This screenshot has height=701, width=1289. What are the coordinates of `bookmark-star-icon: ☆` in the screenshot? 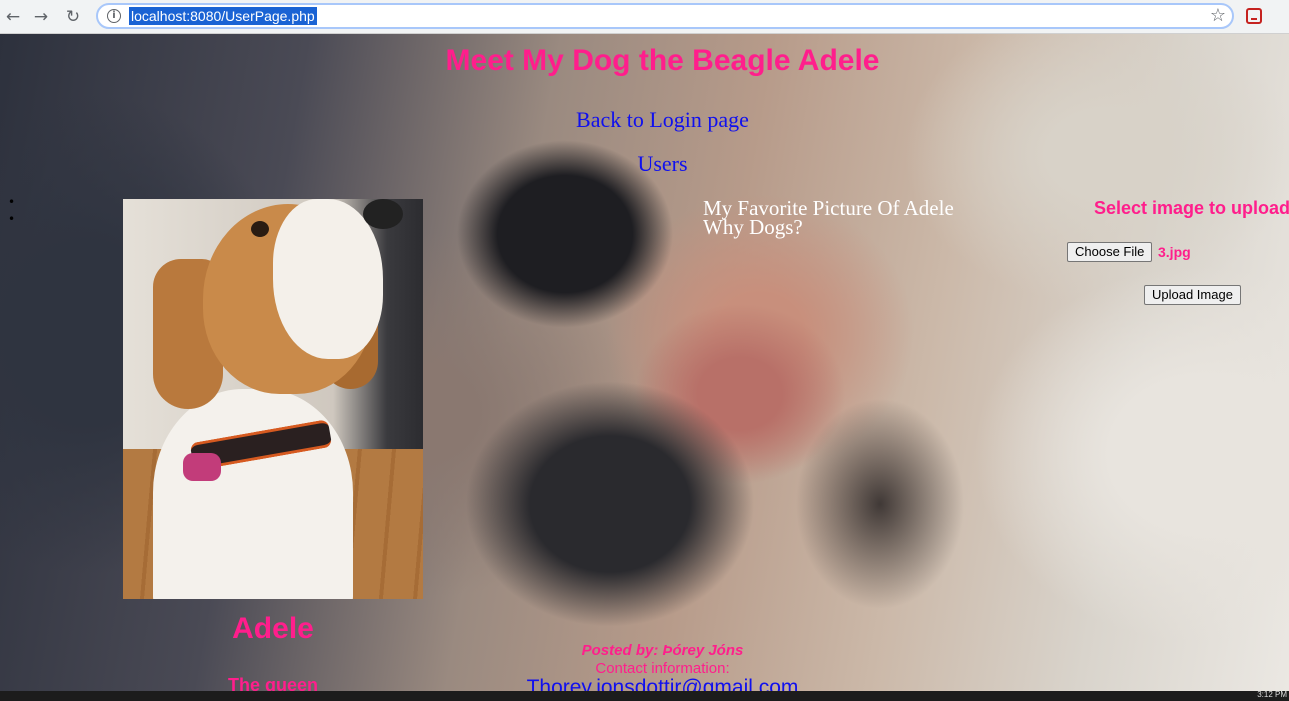 It's located at (1218, 16).